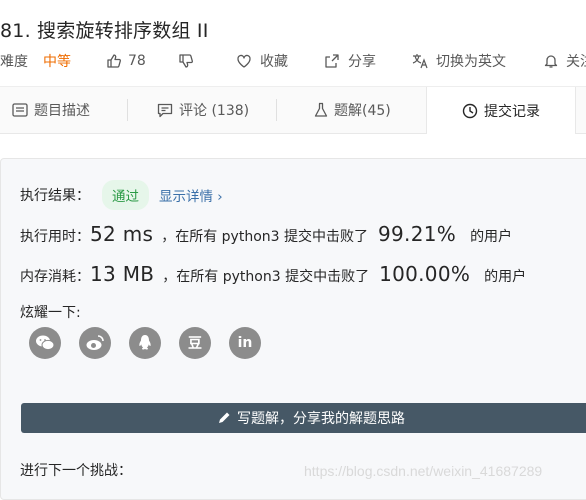 The image size is (586, 500). Describe the element at coordinates (425, 274) in the screenshot. I see `memory-percent: 100.00%` at that location.